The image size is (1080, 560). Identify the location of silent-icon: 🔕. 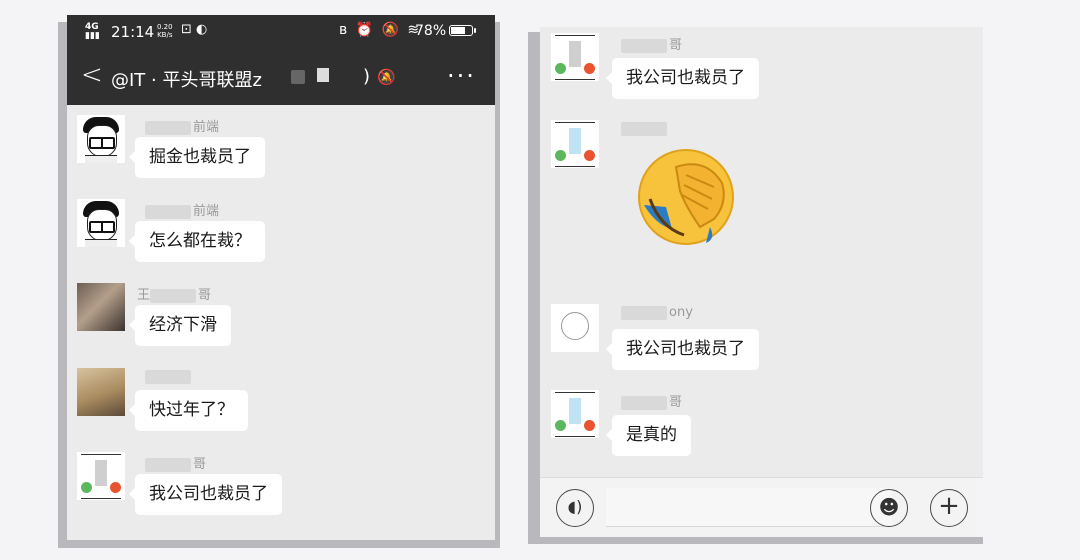
(391, 30).